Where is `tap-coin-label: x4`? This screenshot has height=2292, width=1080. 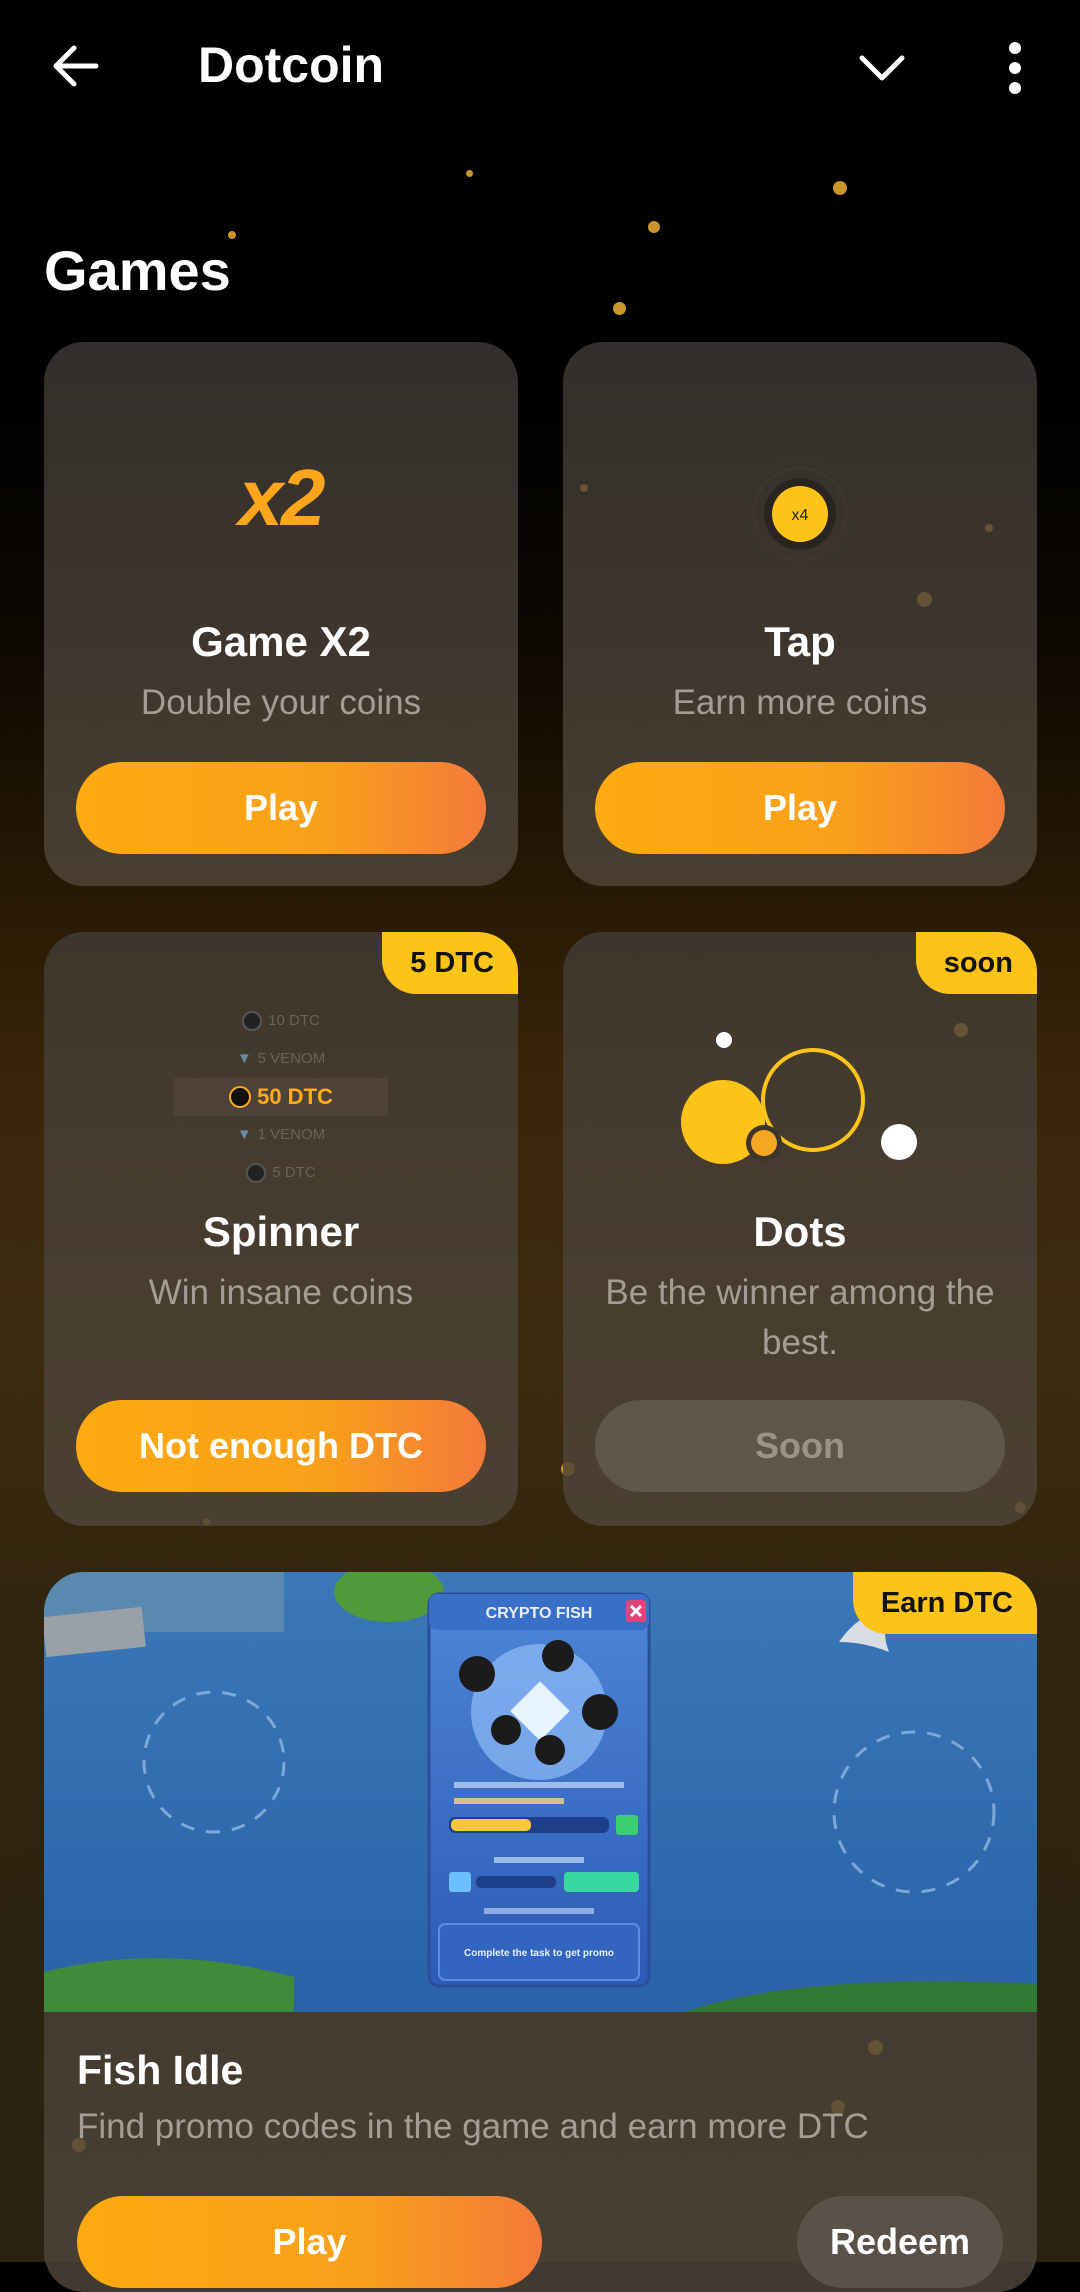 tap-coin-label: x4 is located at coordinates (800, 515).